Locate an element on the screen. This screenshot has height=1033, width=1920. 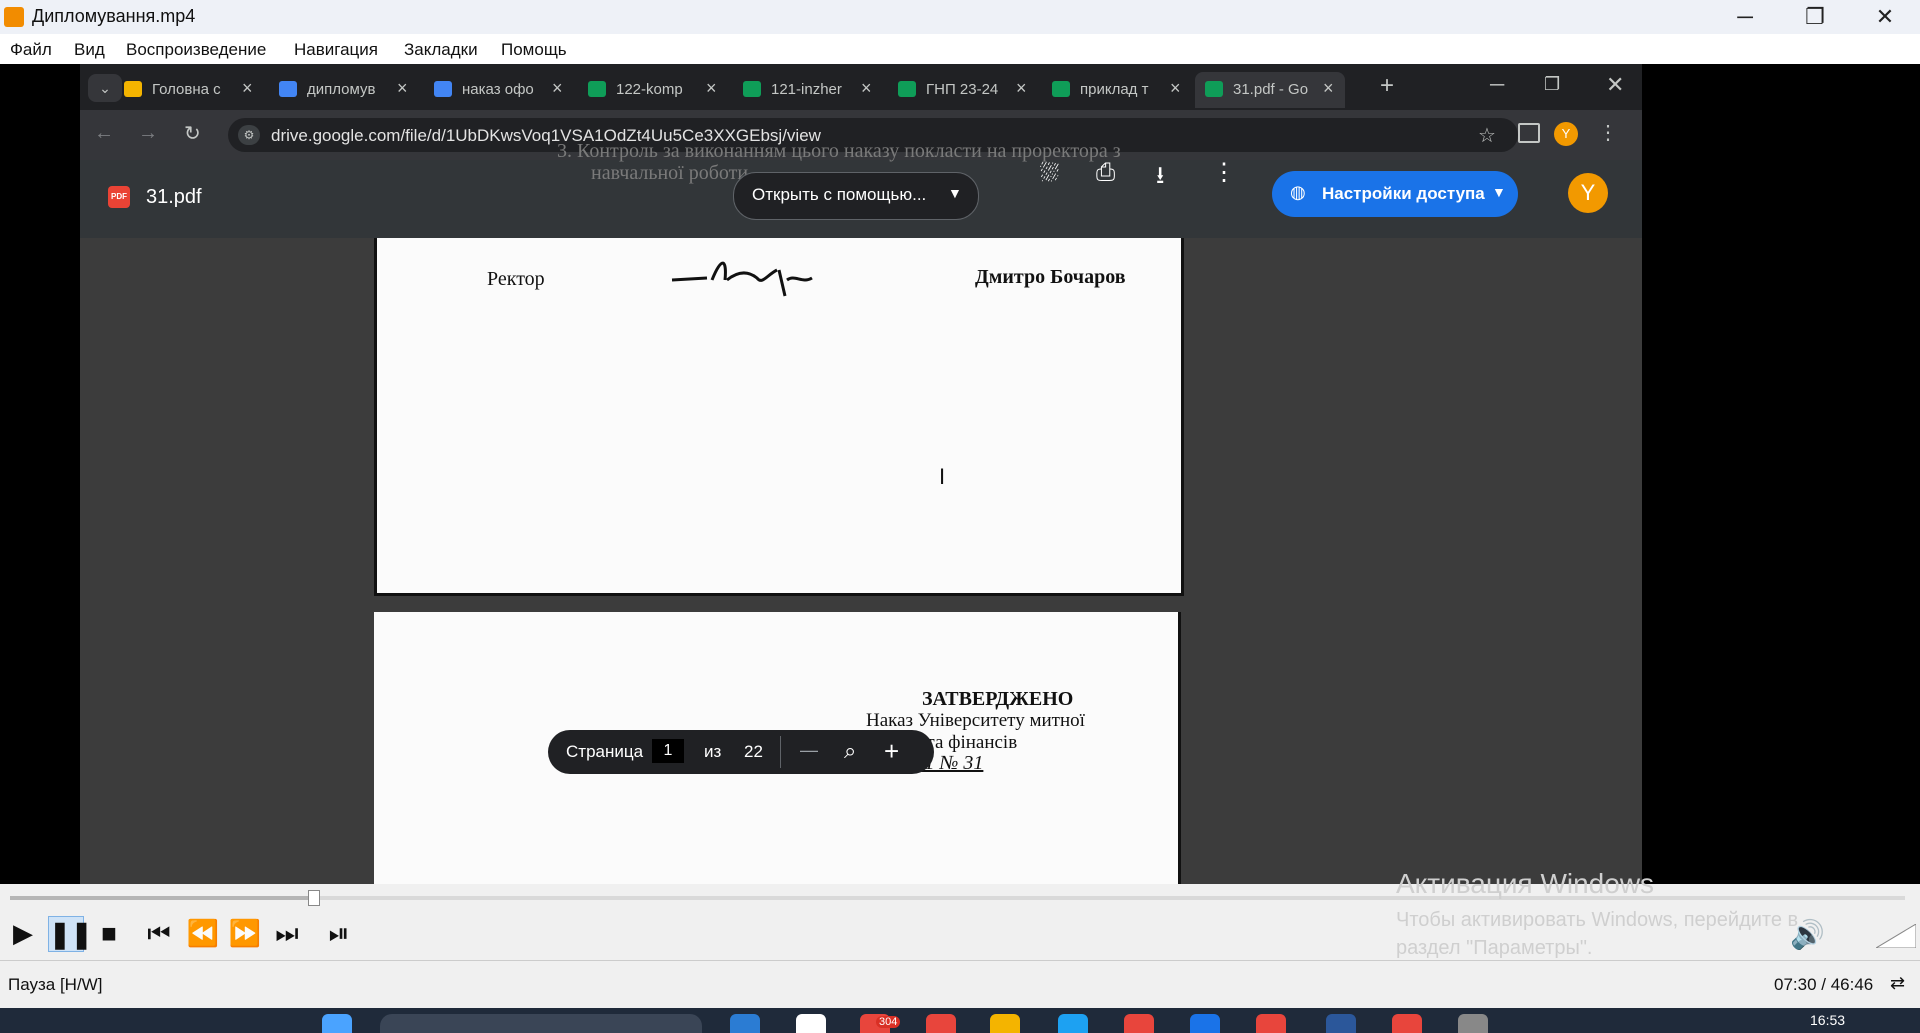
more-options-icon: ⋮ is located at coordinates (1224, 172).